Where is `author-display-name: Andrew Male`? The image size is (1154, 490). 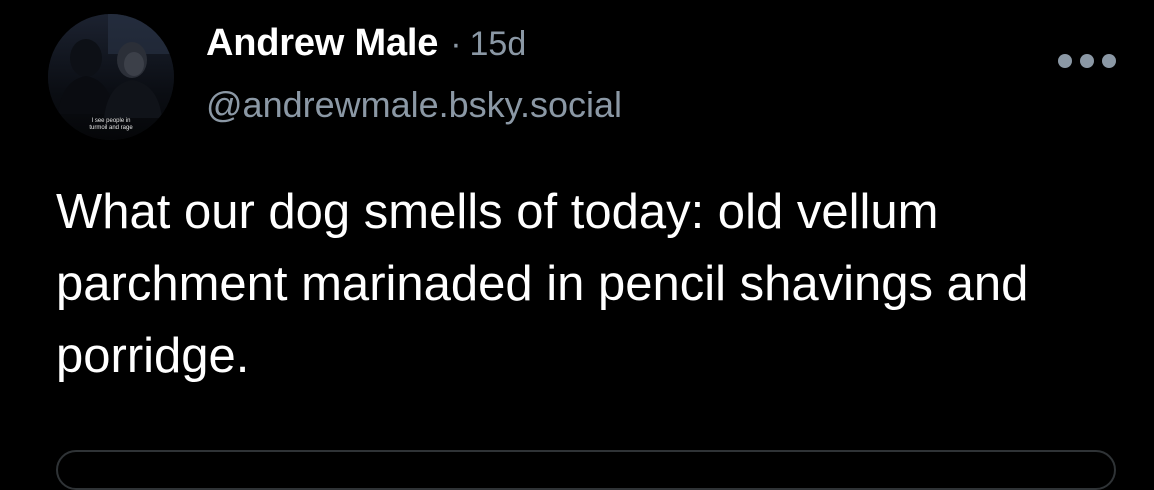
author-display-name: Andrew Male is located at coordinates (322, 43).